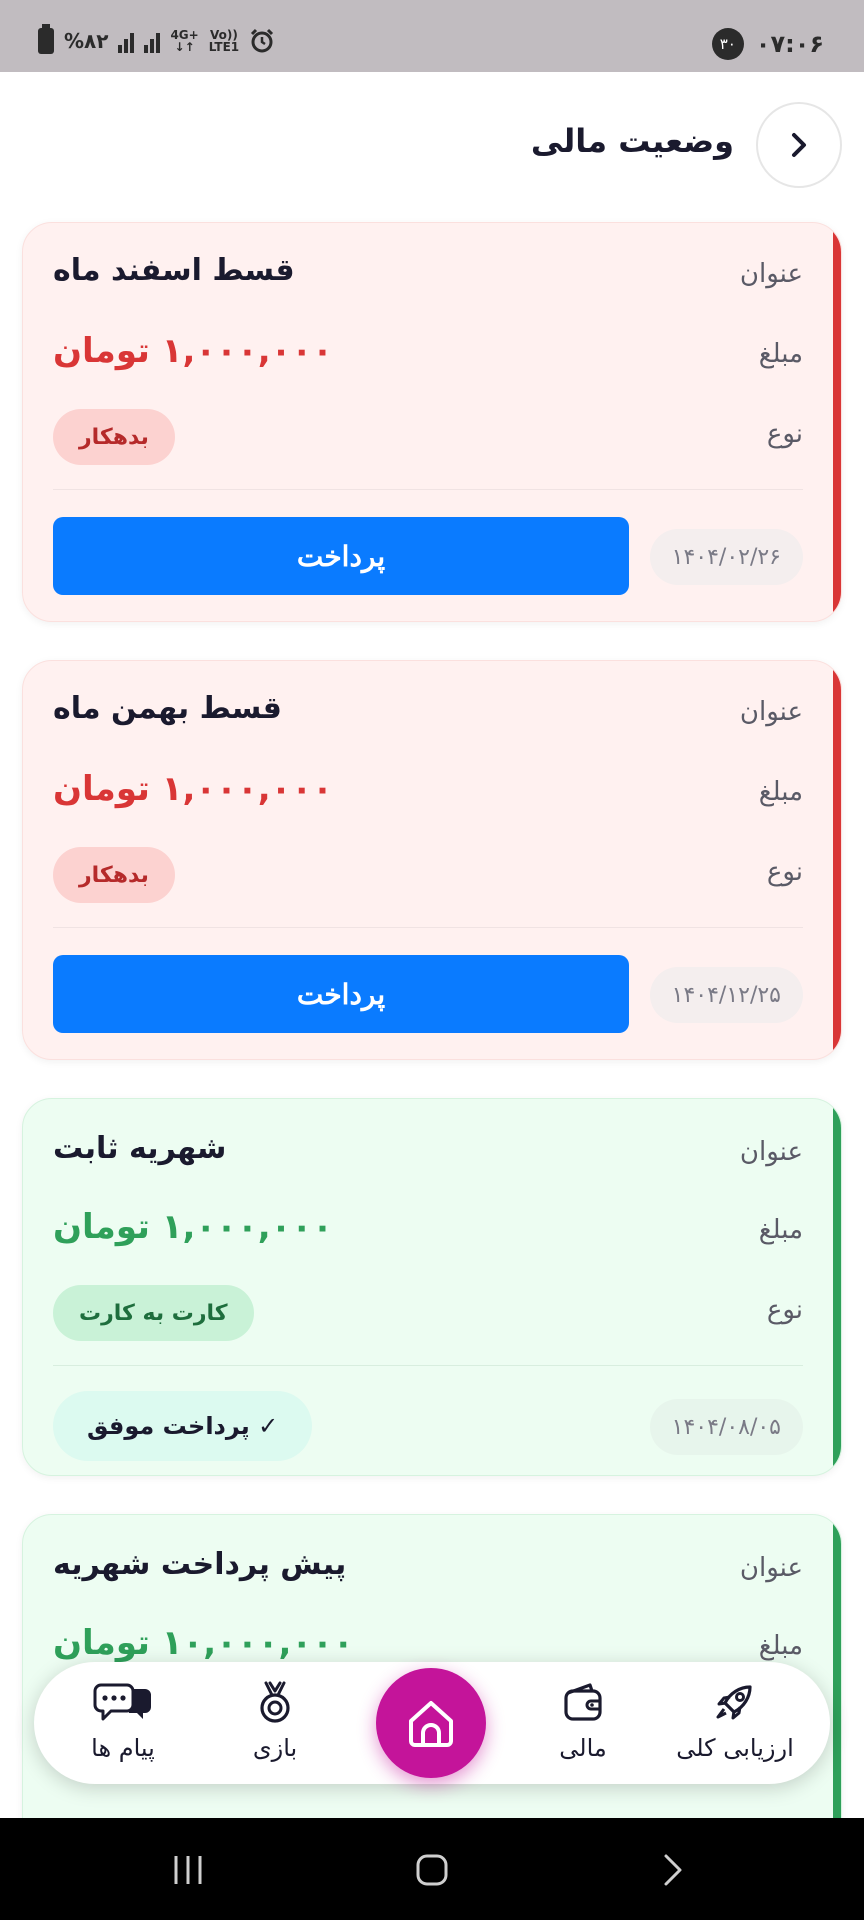 The width and height of the screenshot is (864, 1920). I want to click on status-bar: %۸۲ 4G+ ↓↑ Vo)) LTE1 ۳۰ ۰۷:۰۶, so click(432, 36).